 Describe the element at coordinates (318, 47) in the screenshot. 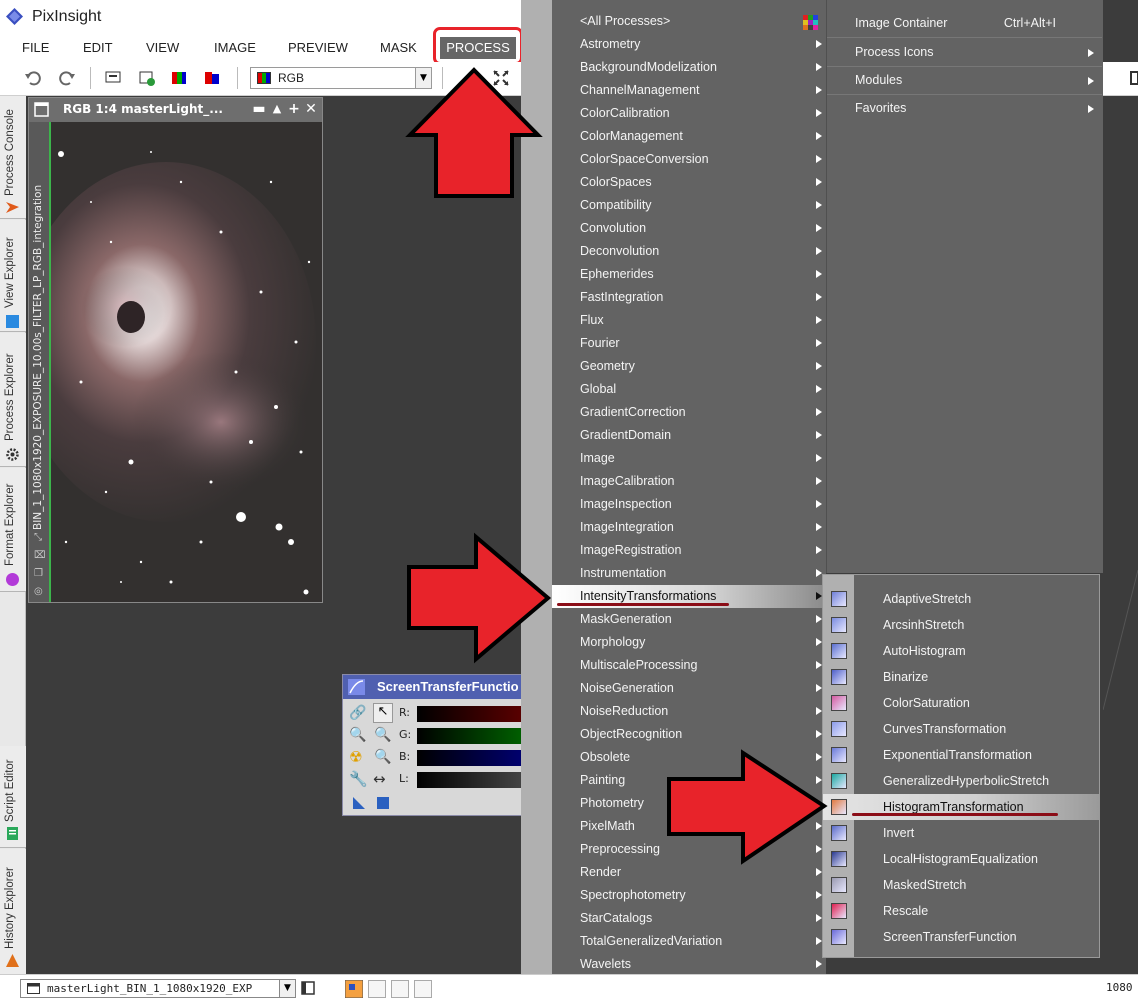

I see `menu-preview: PREVIEW` at that location.